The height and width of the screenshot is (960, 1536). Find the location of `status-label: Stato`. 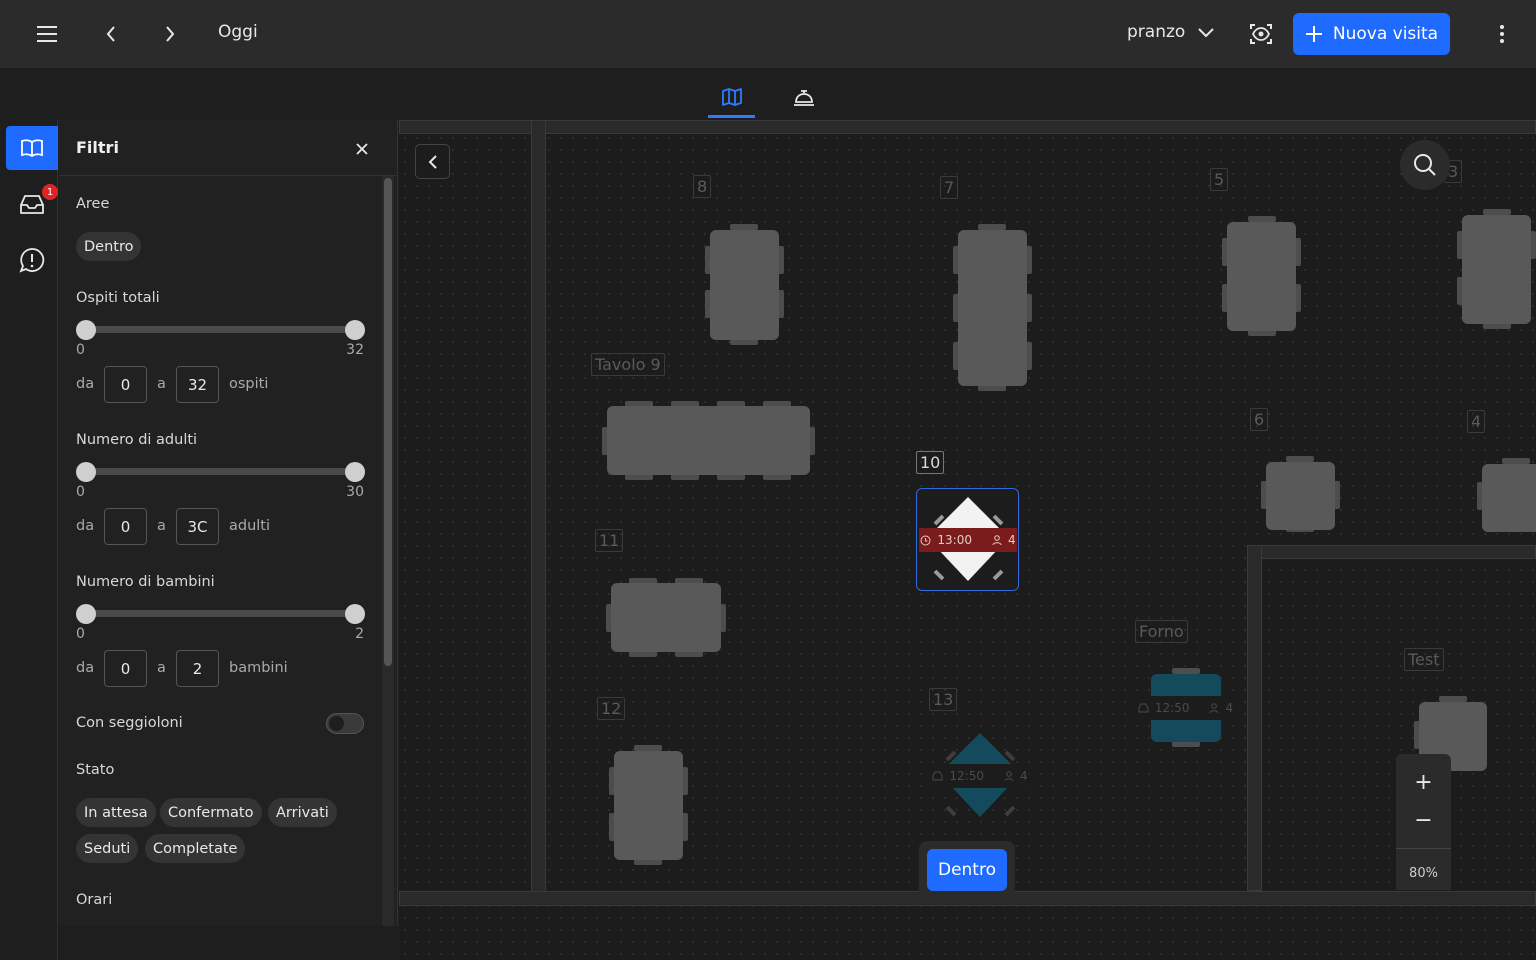

status-label: Stato is located at coordinates (95, 770).